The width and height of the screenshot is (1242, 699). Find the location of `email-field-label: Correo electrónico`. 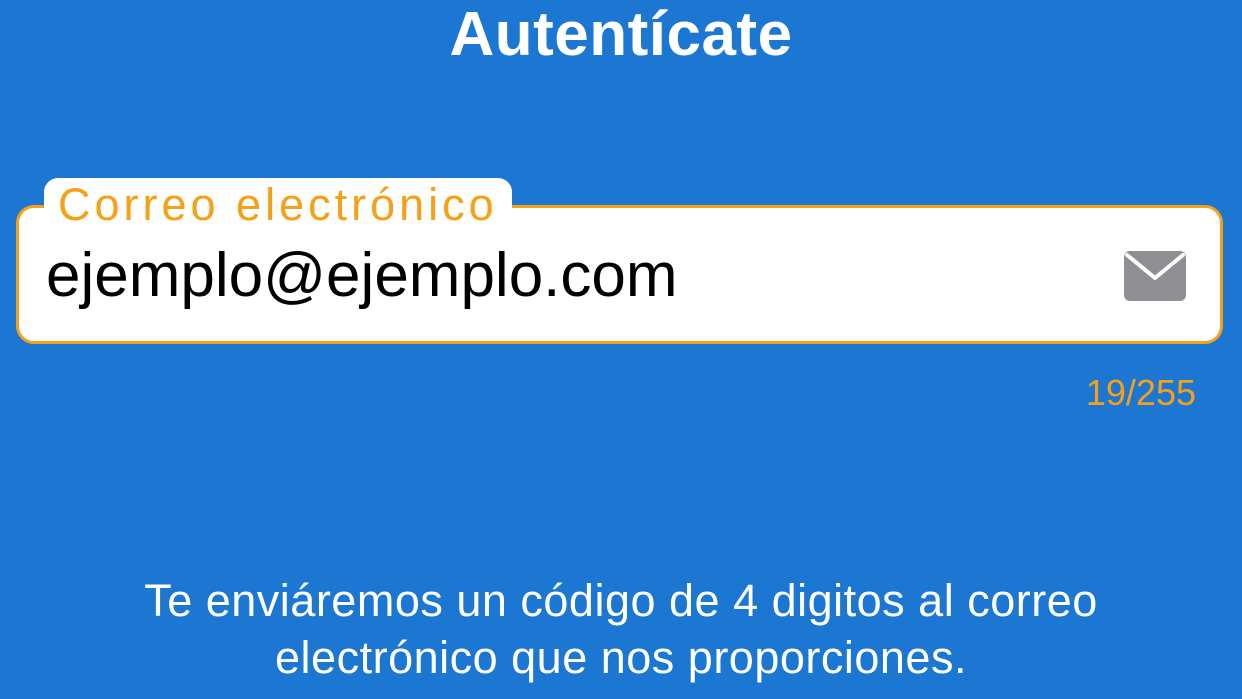

email-field-label: Correo electrónico is located at coordinates (278, 204).